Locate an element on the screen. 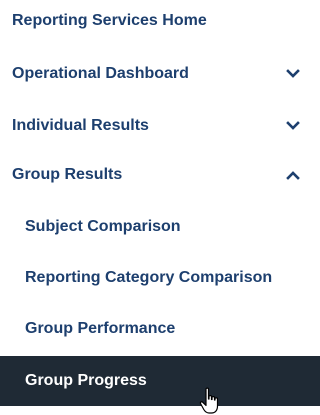  nav-subitem-group-progress: Group Progress is located at coordinates (160, 381).